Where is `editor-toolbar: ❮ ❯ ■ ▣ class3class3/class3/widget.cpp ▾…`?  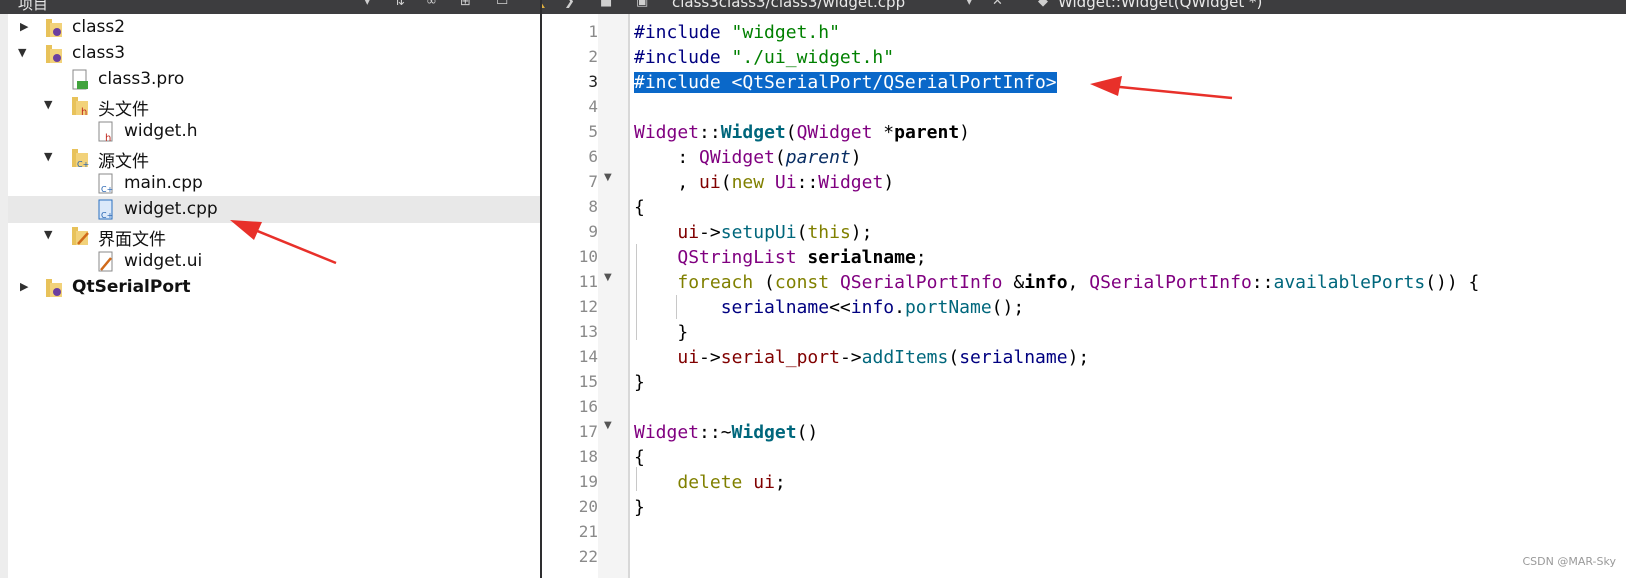
editor-toolbar: ❮ ❯ ■ ▣ class3class3/class3/widget.cpp ▾… is located at coordinates (1084, 7).